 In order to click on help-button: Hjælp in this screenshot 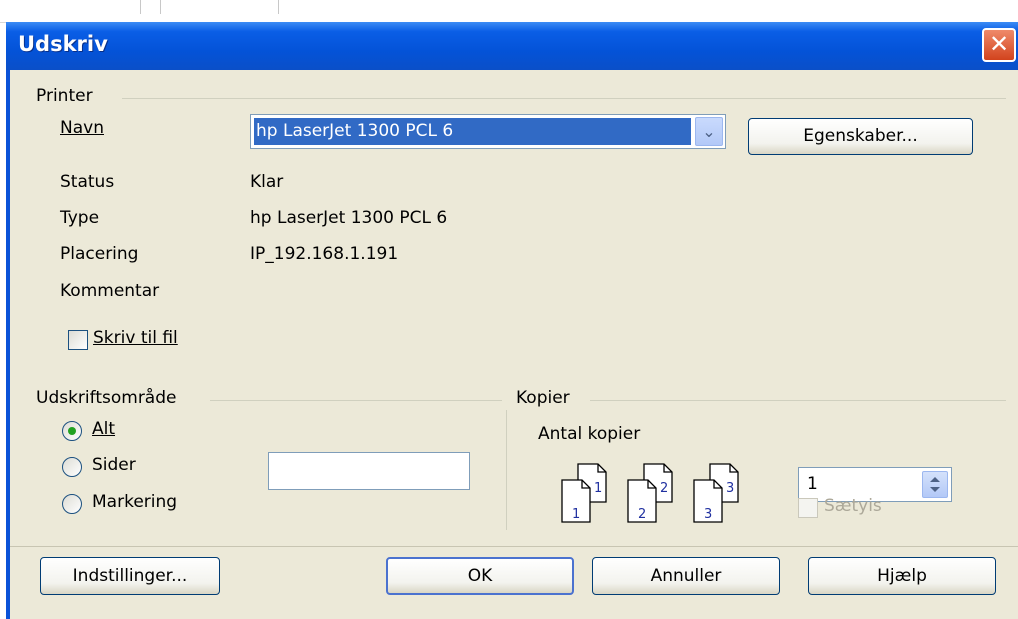, I will do `click(902, 576)`.